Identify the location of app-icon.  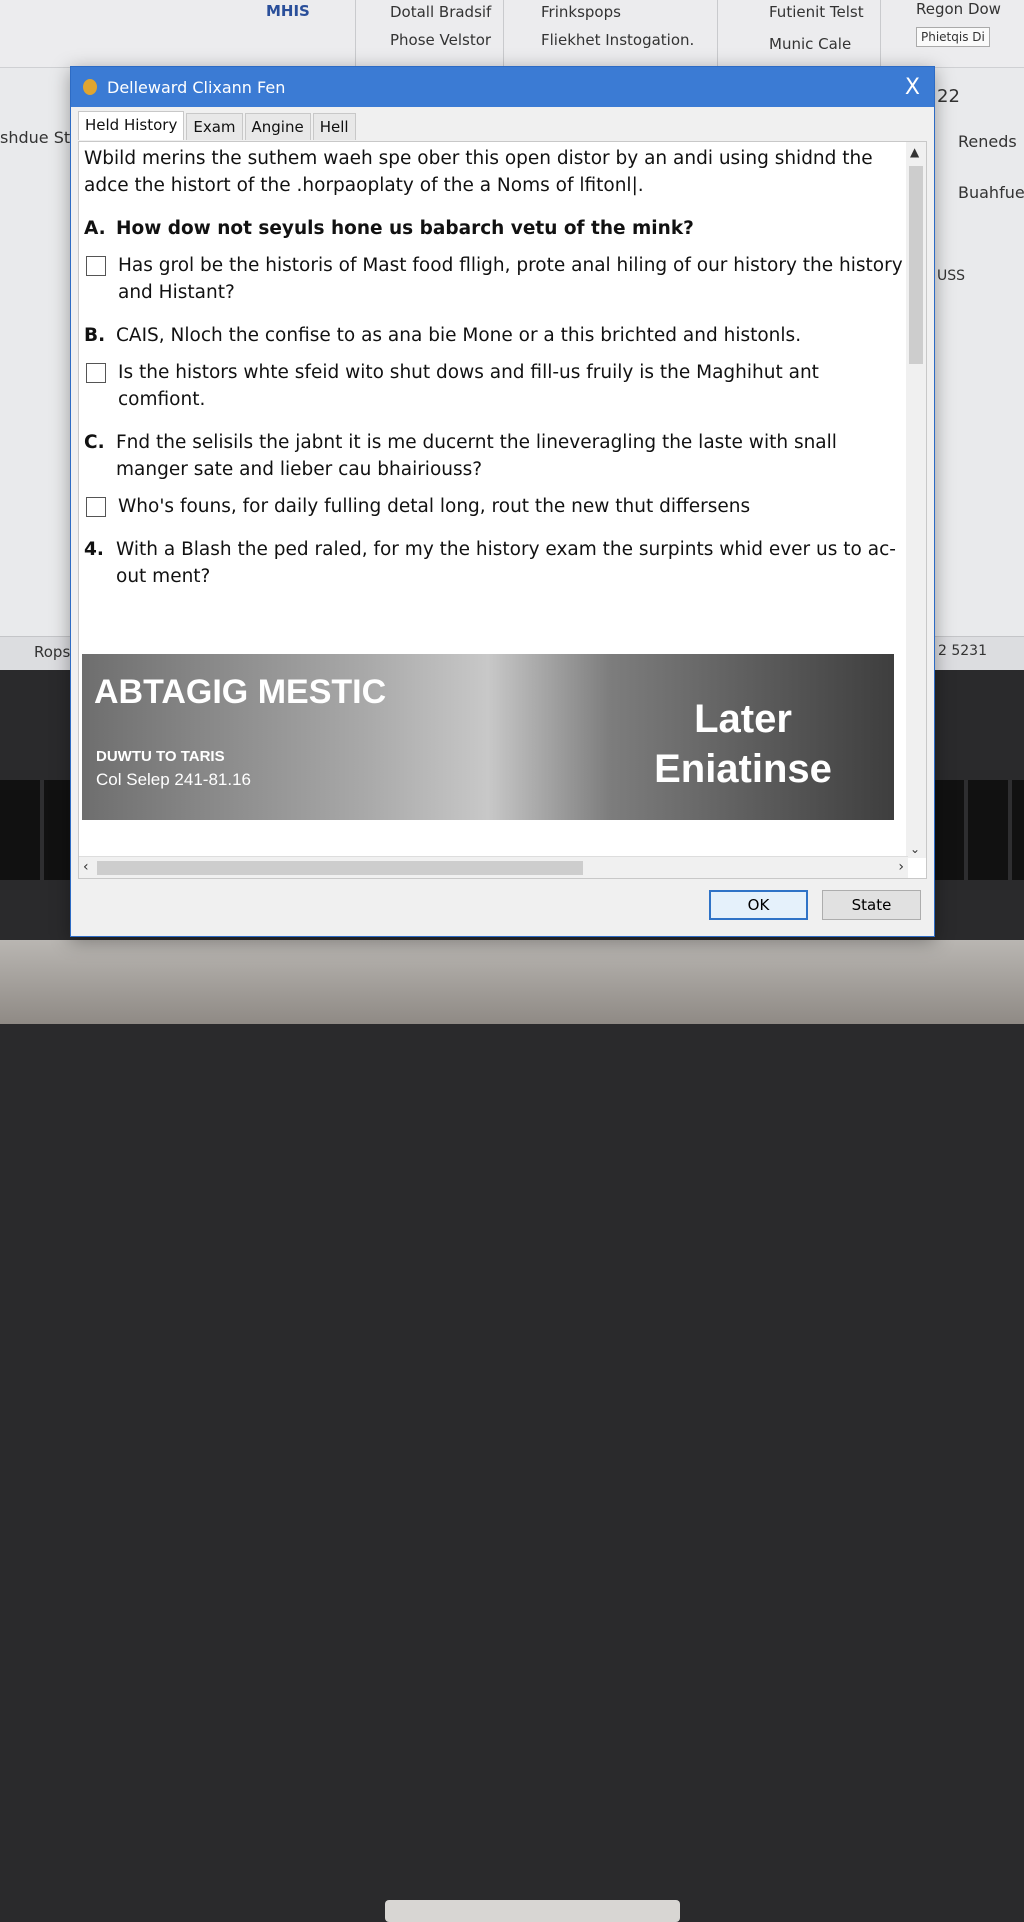
(90, 87).